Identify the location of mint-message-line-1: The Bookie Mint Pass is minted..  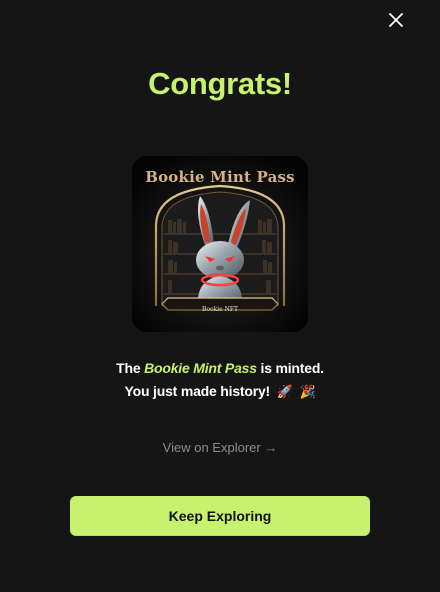
(220, 368).